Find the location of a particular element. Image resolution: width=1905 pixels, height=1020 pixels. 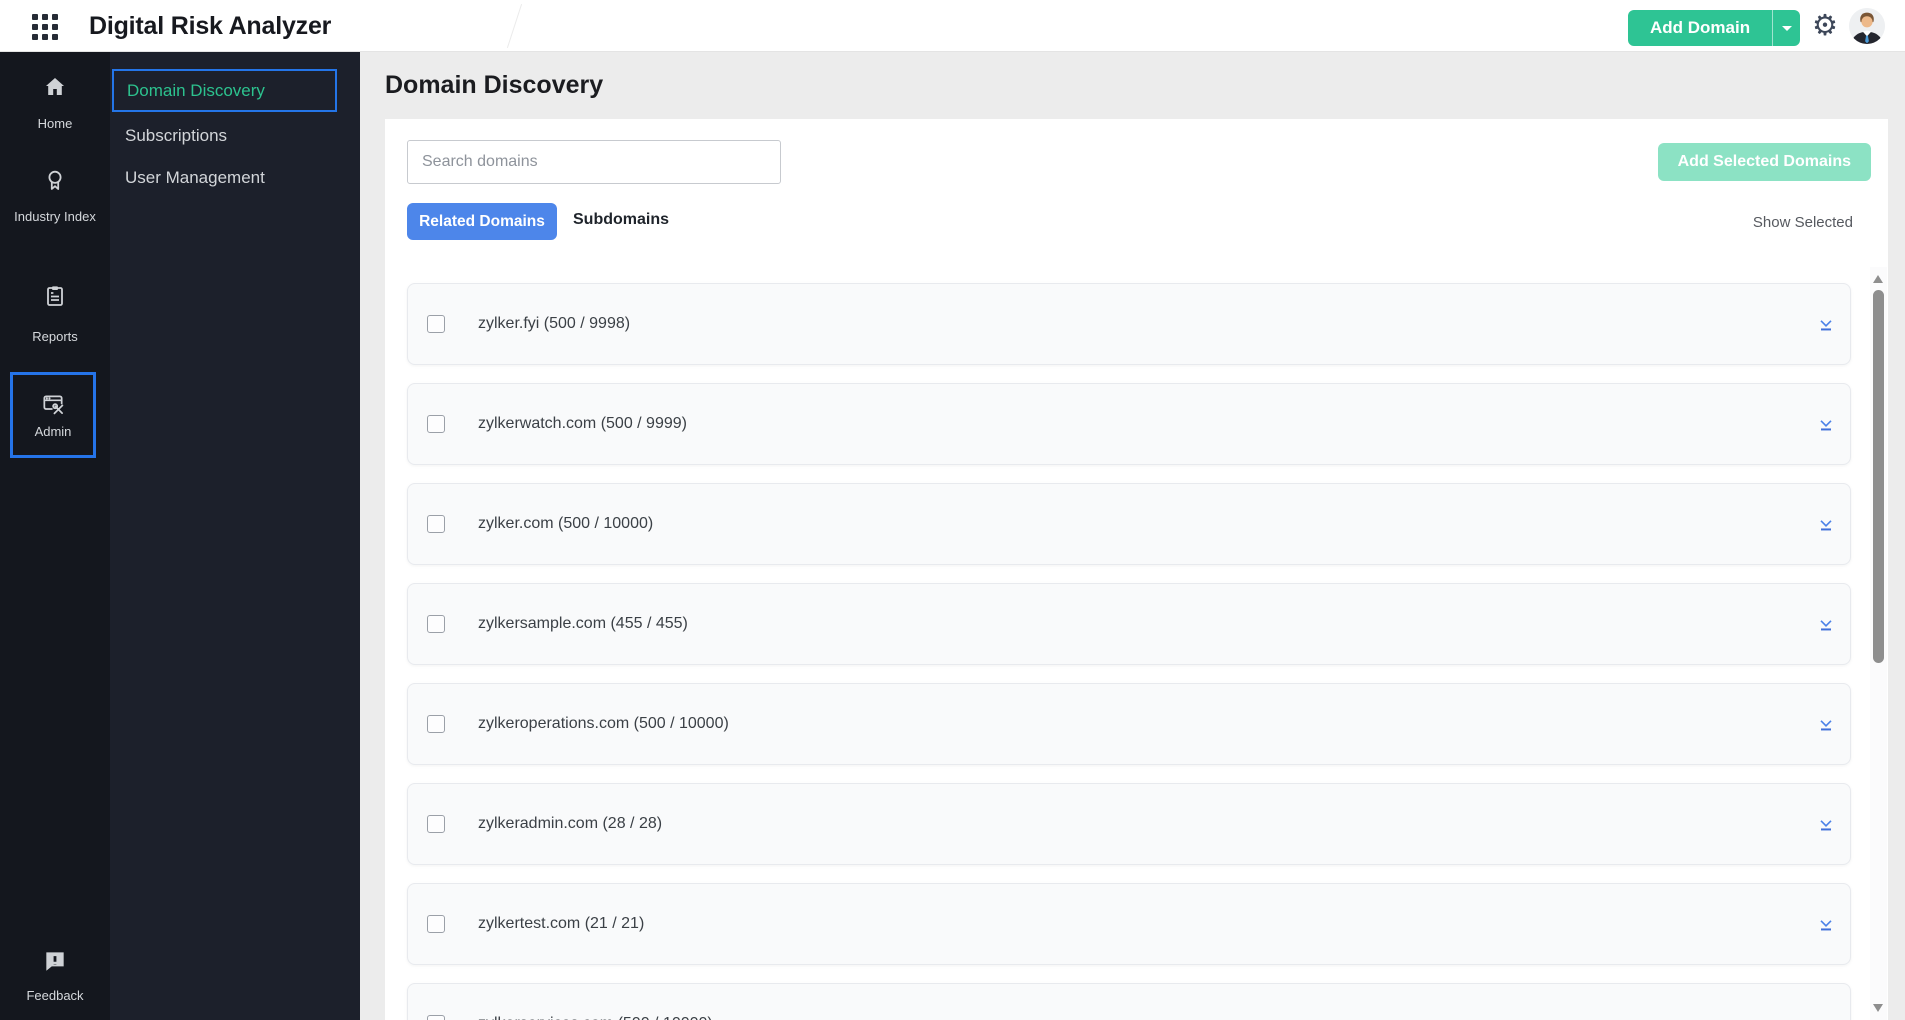

show-selected-link: Show Selected is located at coordinates (1803, 222).